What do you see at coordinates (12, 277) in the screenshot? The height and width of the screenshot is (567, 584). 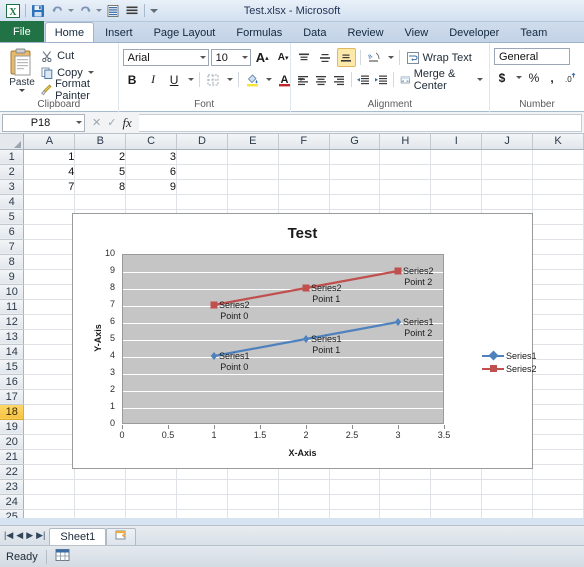 I see `row-header-9: 9` at bounding box center [12, 277].